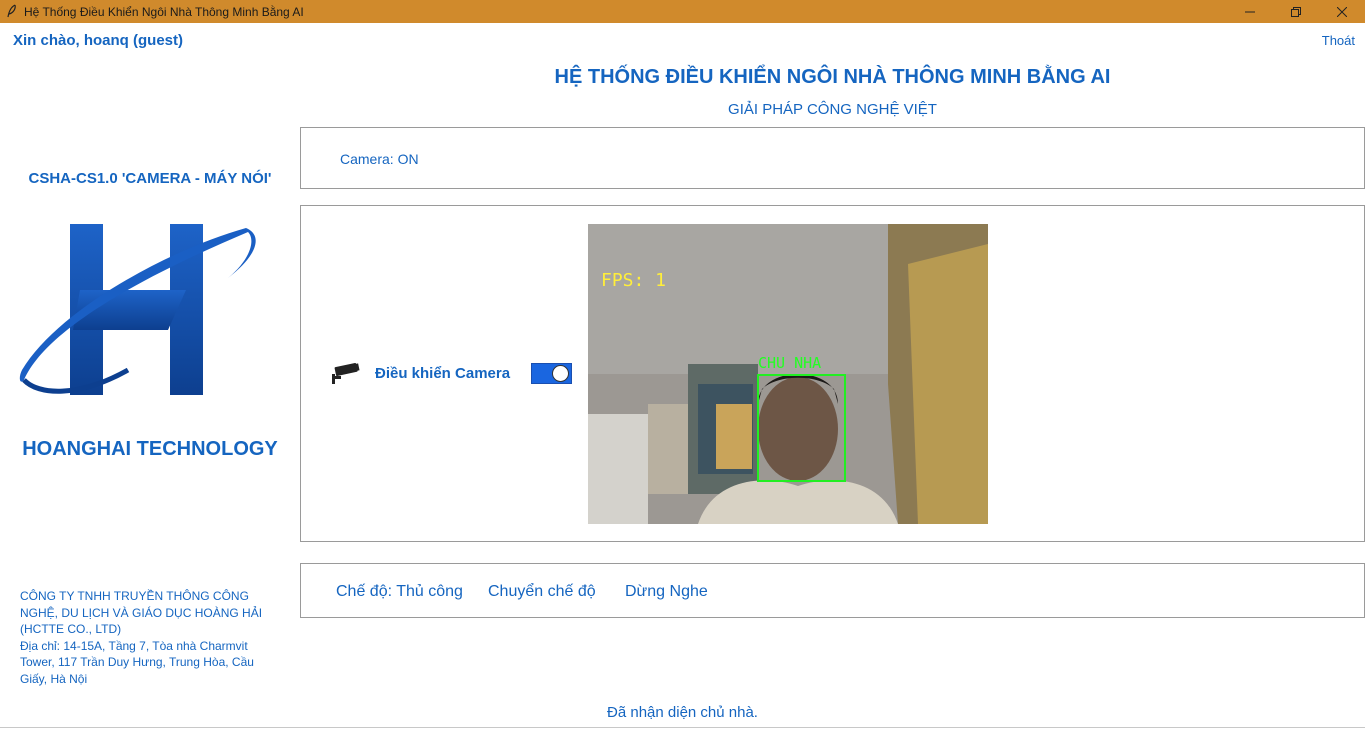 The image size is (1365, 730). I want to click on greeting-text: Xin chào, hoanq (guest), so click(98, 40).